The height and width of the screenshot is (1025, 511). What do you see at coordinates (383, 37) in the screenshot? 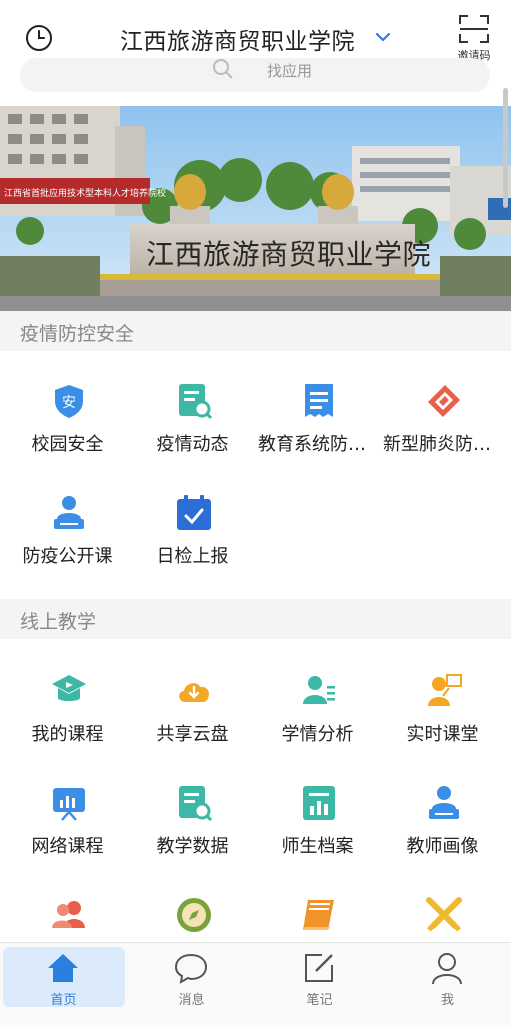
I see `chevron-down-icon` at bounding box center [383, 37].